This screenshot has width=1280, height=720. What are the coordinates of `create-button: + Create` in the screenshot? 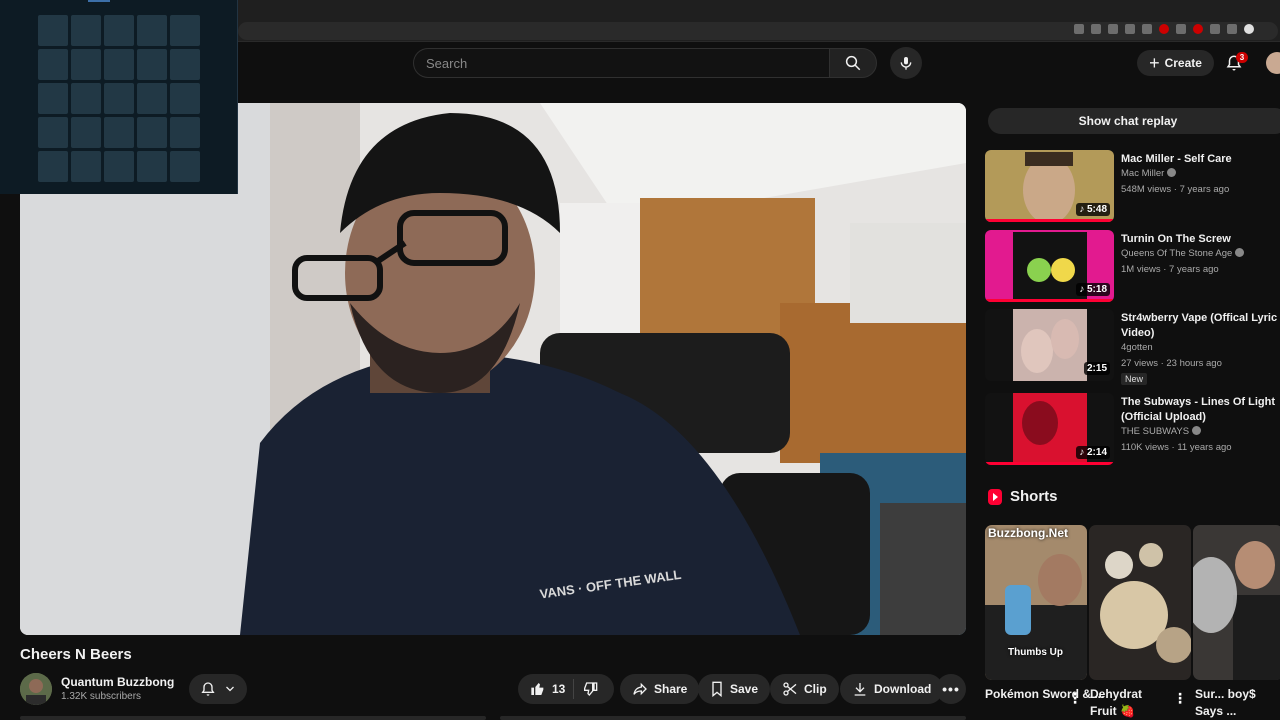 It's located at (1175, 63).